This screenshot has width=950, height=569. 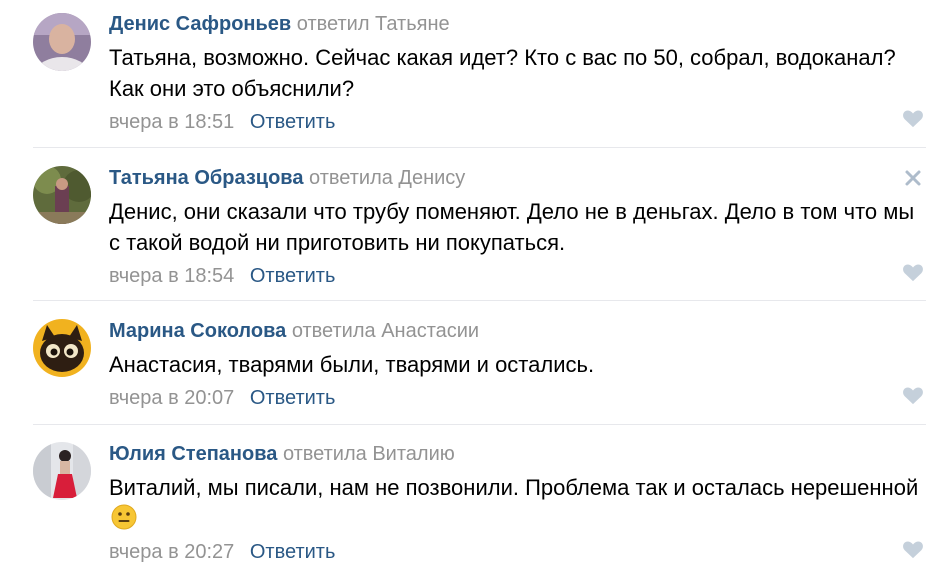 I want to click on comment-meta: вчера в 18:51 Ответить, so click(x=519, y=122).